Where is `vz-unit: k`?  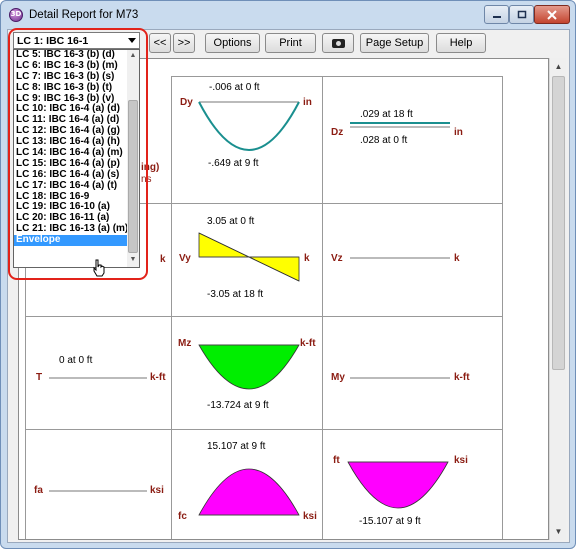 vz-unit: k is located at coordinates (457, 258).